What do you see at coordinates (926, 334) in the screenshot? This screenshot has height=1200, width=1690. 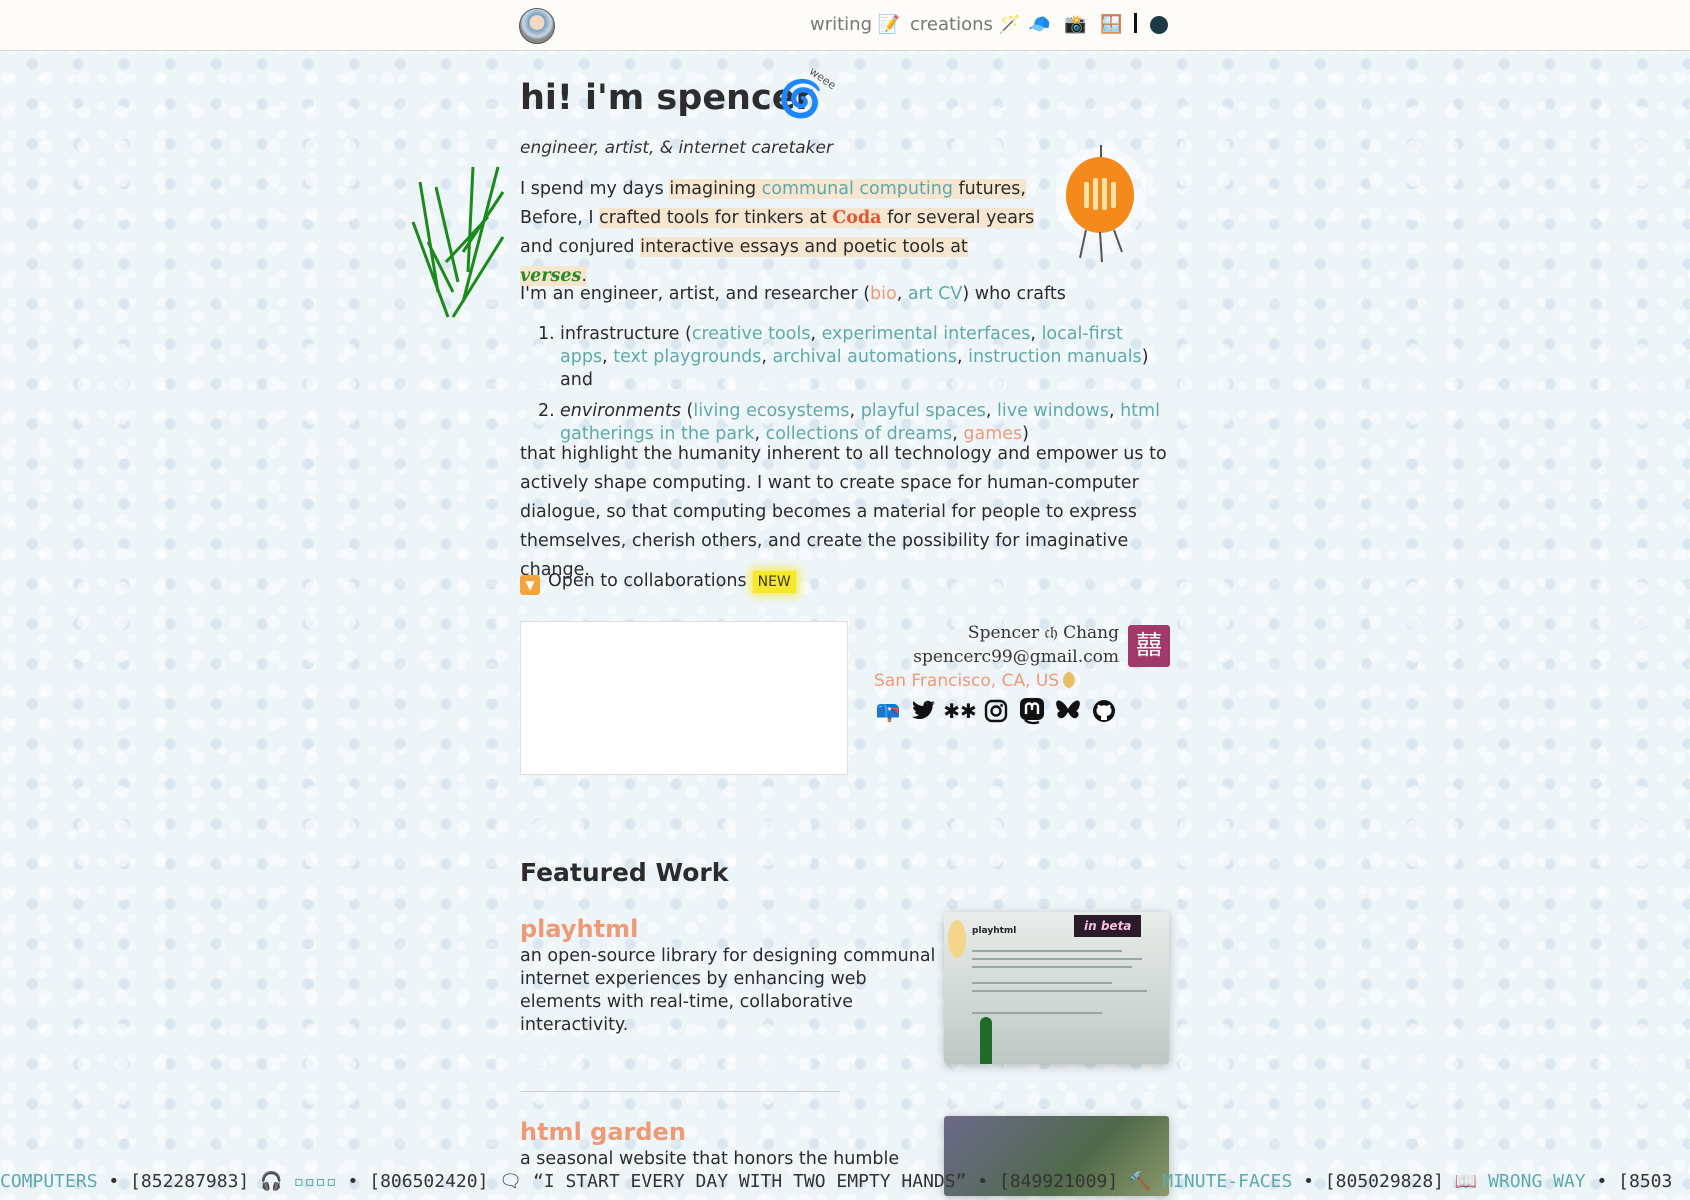 I see `experimental-interfaces-link: experimental interfaces` at bounding box center [926, 334].